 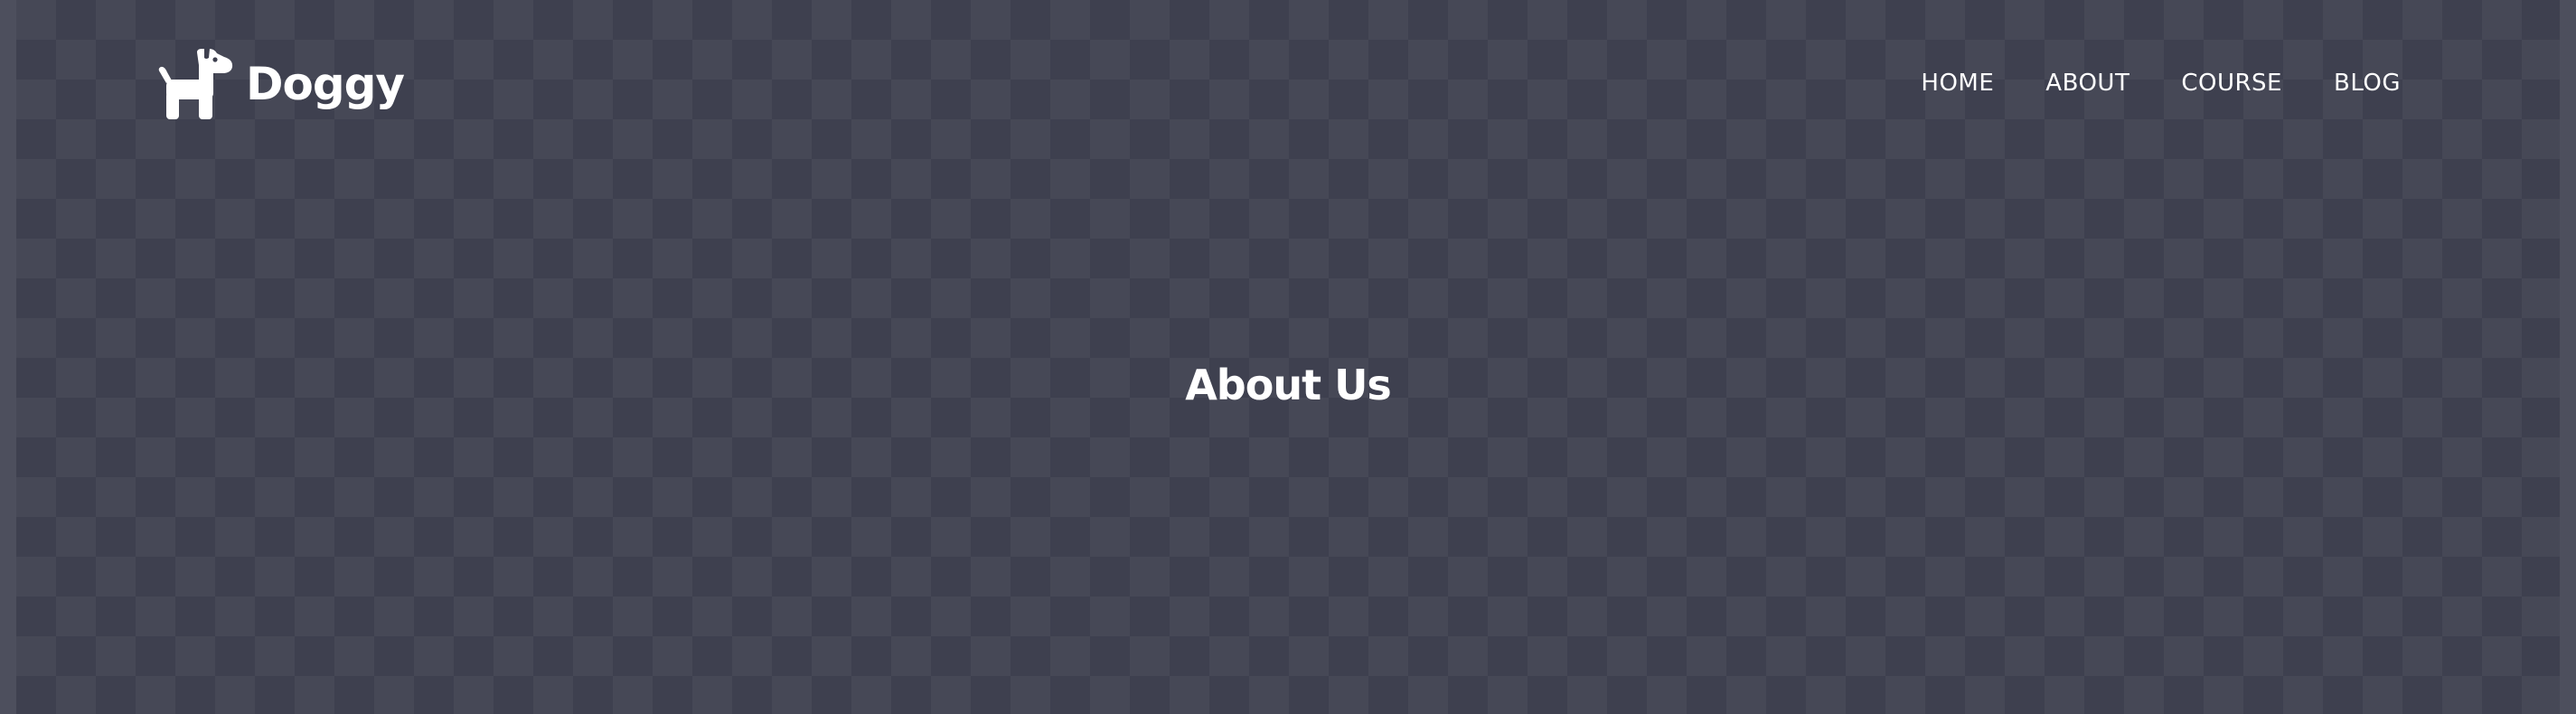 I want to click on nav-link-home: HOME, so click(x=1958, y=83).